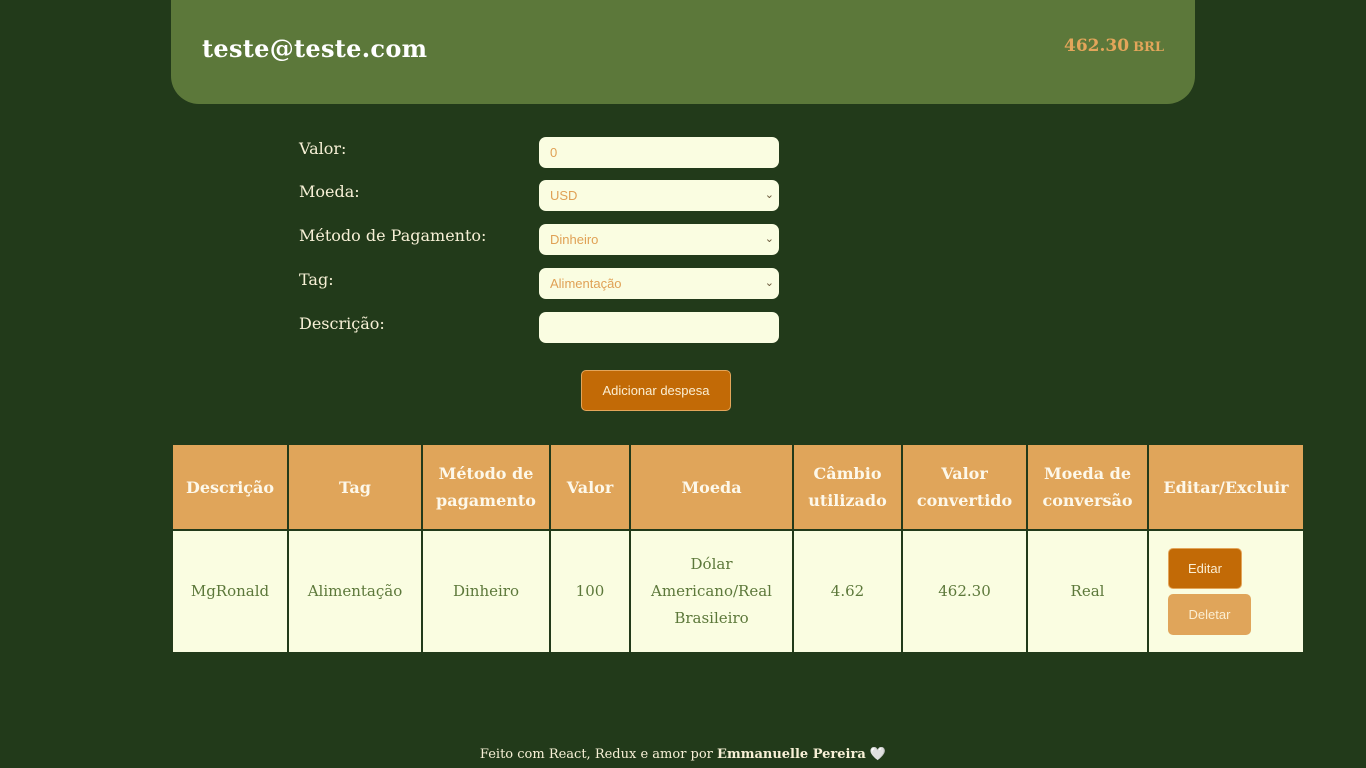  What do you see at coordinates (1226, 487) in the screenshot?
I see `th-editar-excluir: Editar/Excluir` at bounding box center [1226, 487].